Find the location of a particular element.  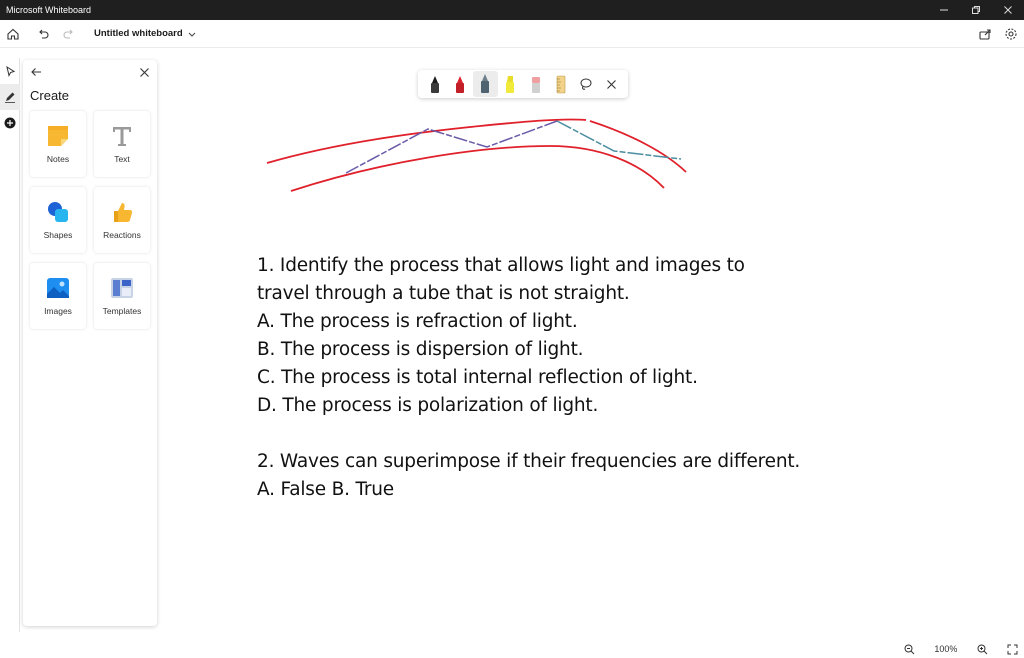

zoom-in-button is located at coordinates (982, 649).